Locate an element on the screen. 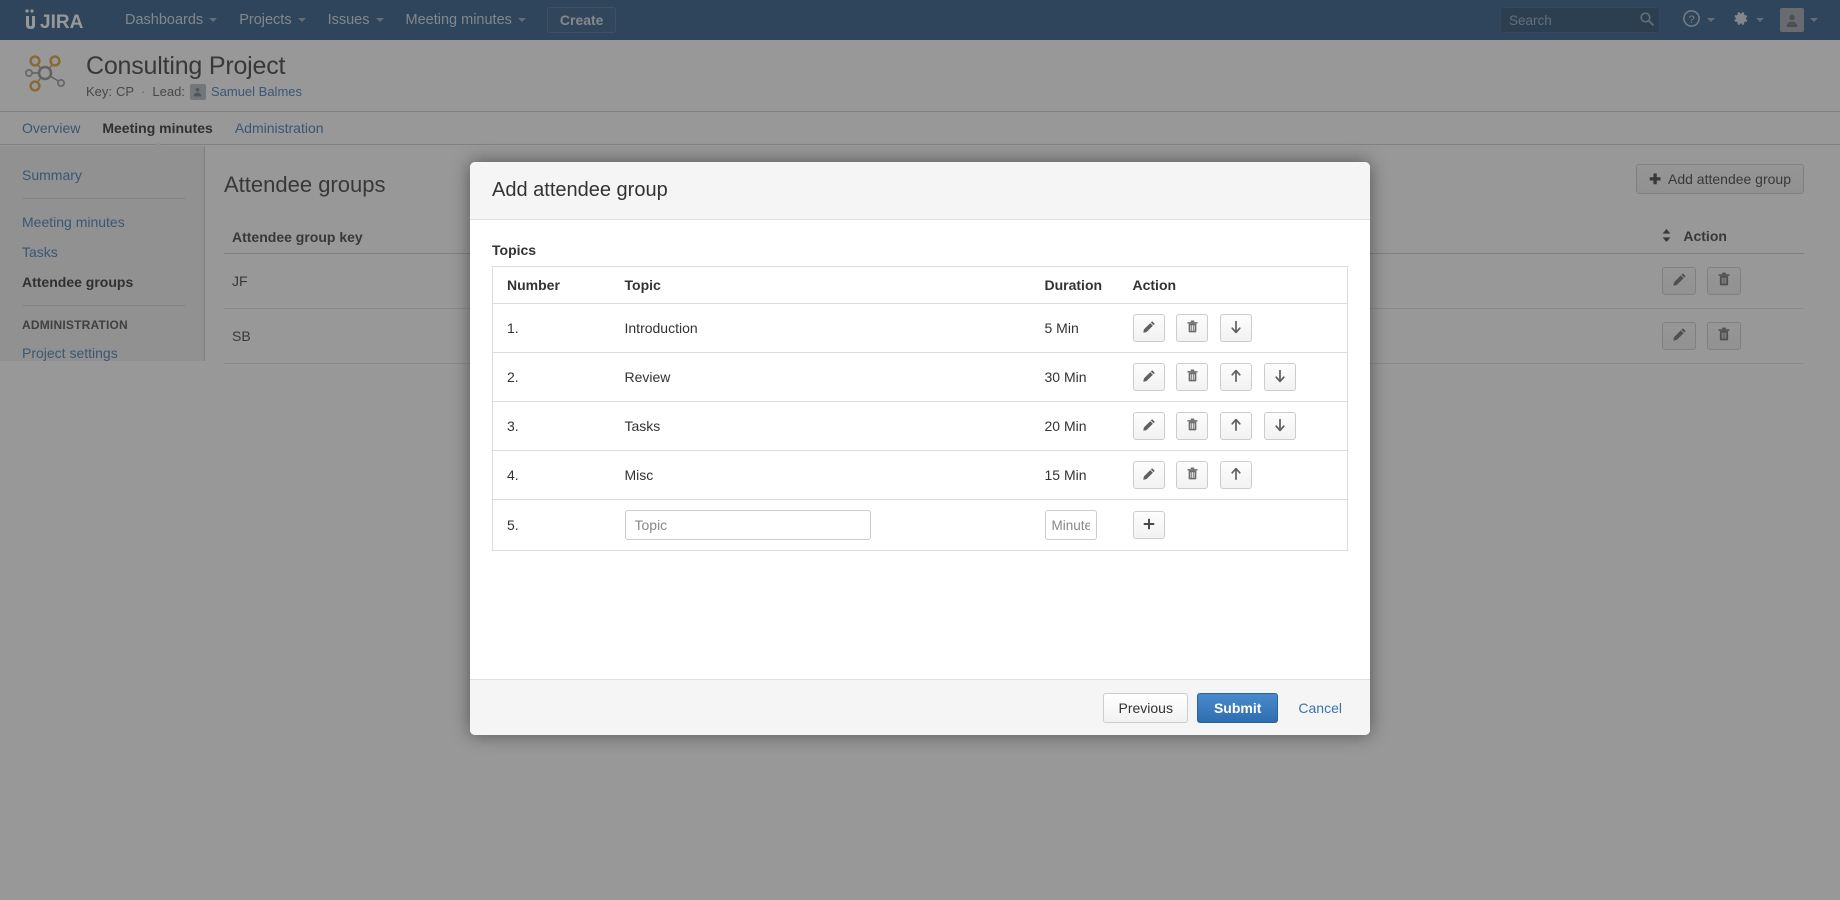  column-header-topic: Topic is located at coordinates (820, 285).